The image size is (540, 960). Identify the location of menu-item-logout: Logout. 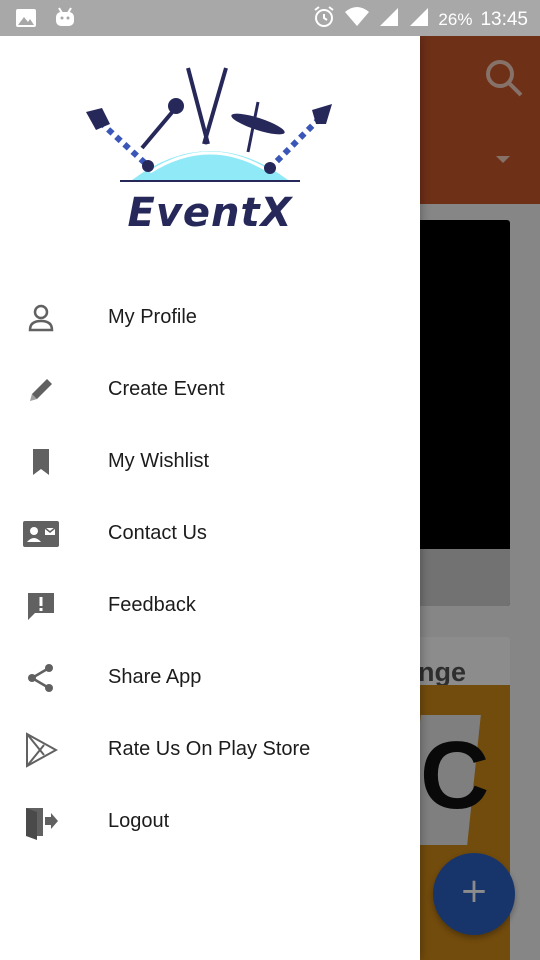
(210, 822).